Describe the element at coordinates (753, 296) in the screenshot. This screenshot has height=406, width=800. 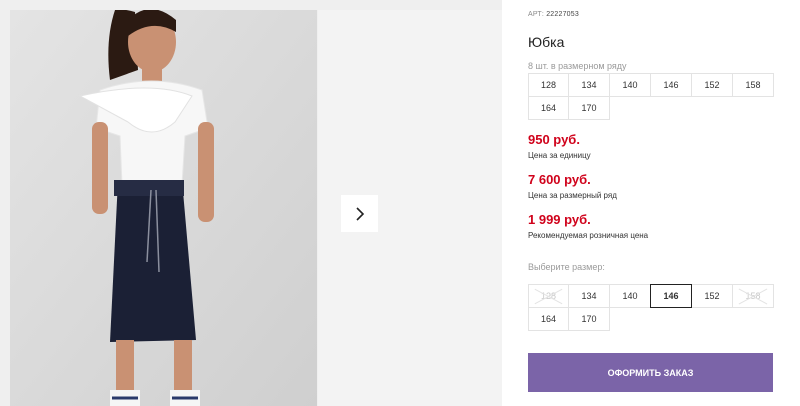
I see `size-option-158: 158` at that location.